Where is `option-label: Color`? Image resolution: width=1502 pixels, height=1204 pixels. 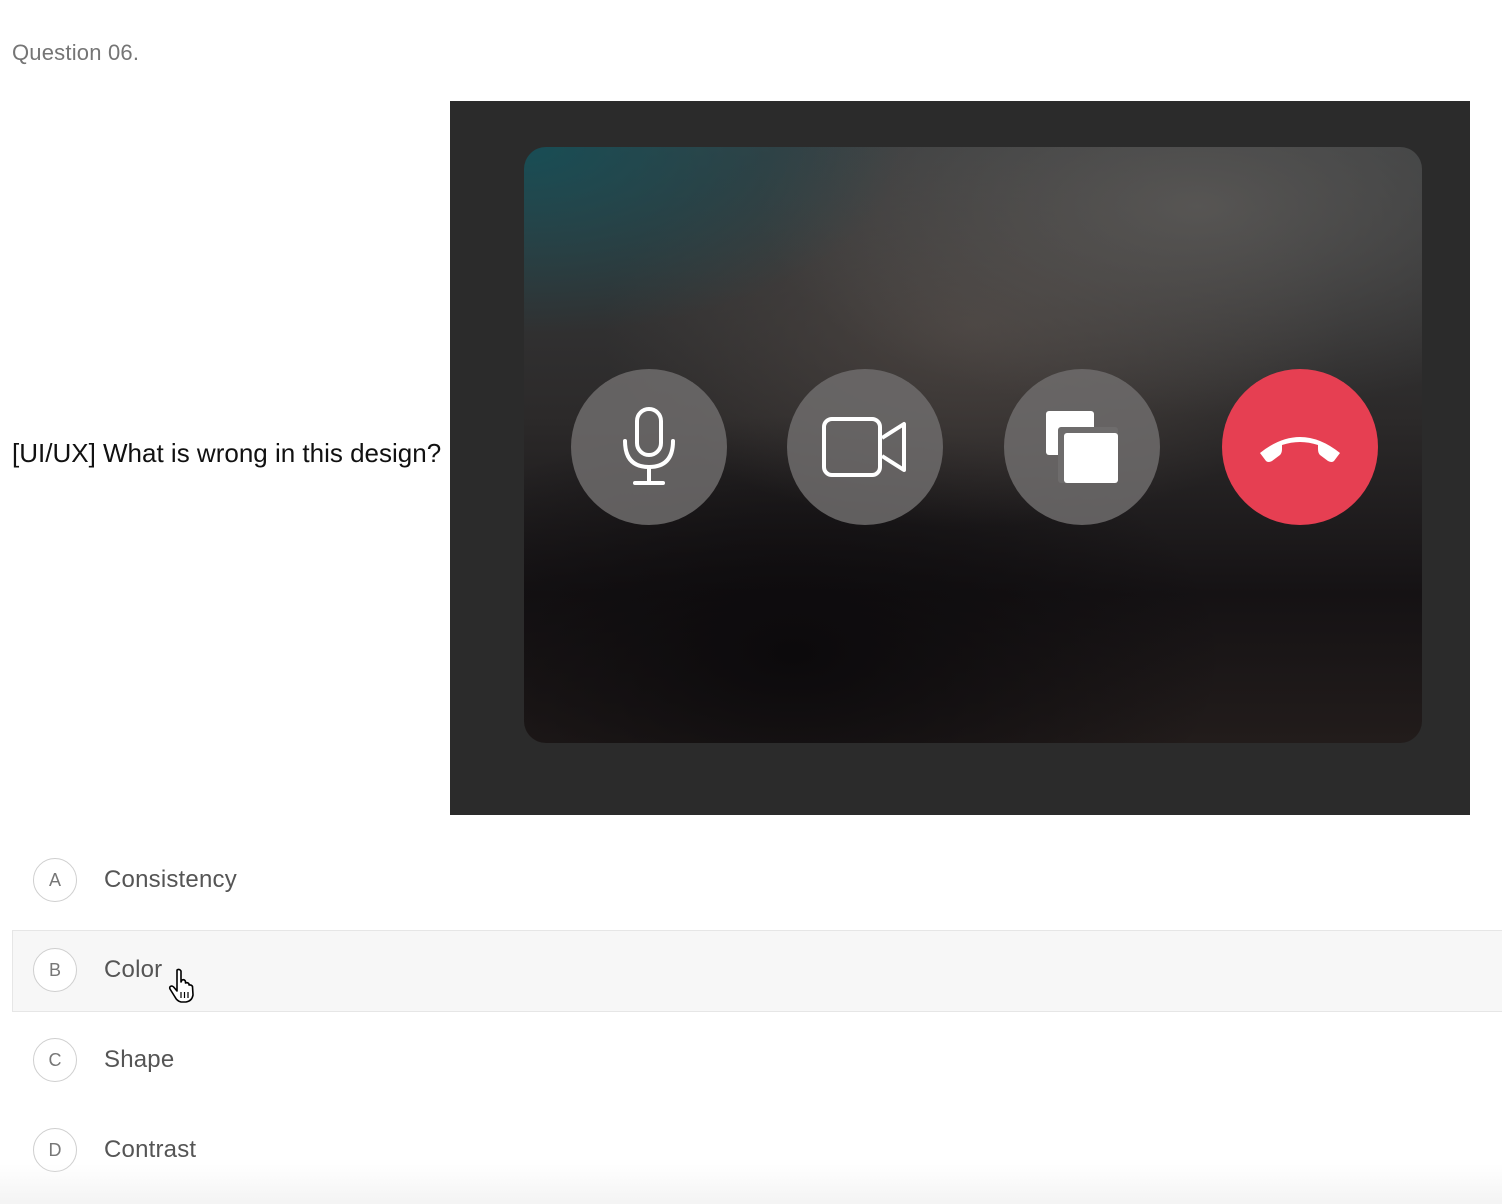
option-label: Color is located at coordinates (133, 969).